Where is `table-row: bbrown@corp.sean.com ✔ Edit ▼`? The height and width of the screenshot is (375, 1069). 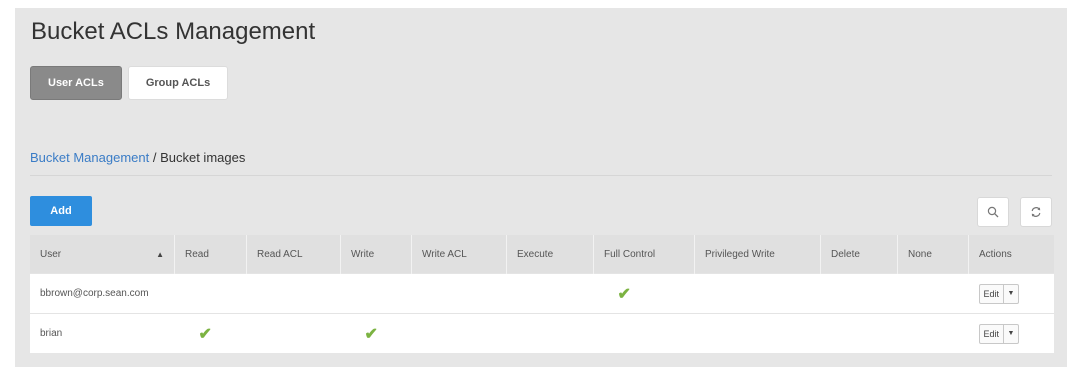 table-row: bbrown@corp.sean.com ✔ Edit ▼ is located at coordinates (542, 293).